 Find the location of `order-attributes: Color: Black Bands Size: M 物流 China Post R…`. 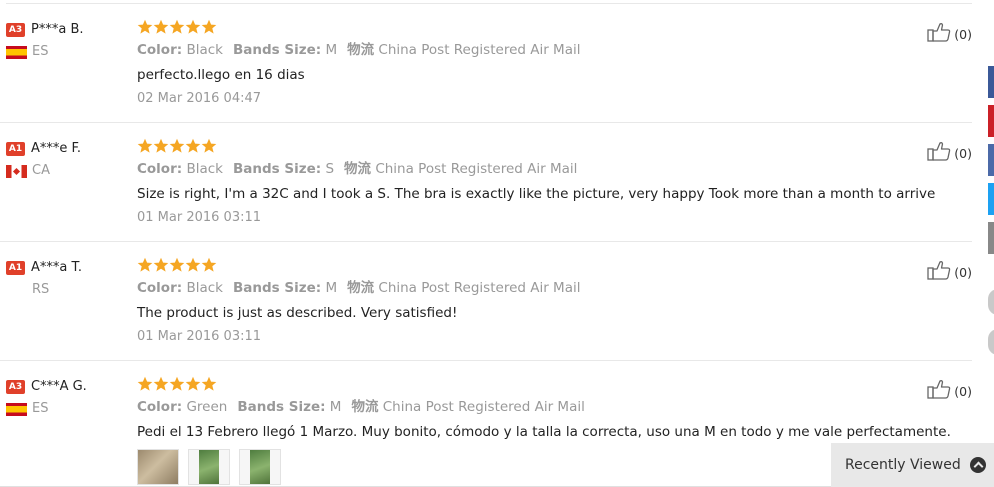

order-attributes: Color: Black Bands Size: M 物流 China Post R… is located at coordinates (532, 288).